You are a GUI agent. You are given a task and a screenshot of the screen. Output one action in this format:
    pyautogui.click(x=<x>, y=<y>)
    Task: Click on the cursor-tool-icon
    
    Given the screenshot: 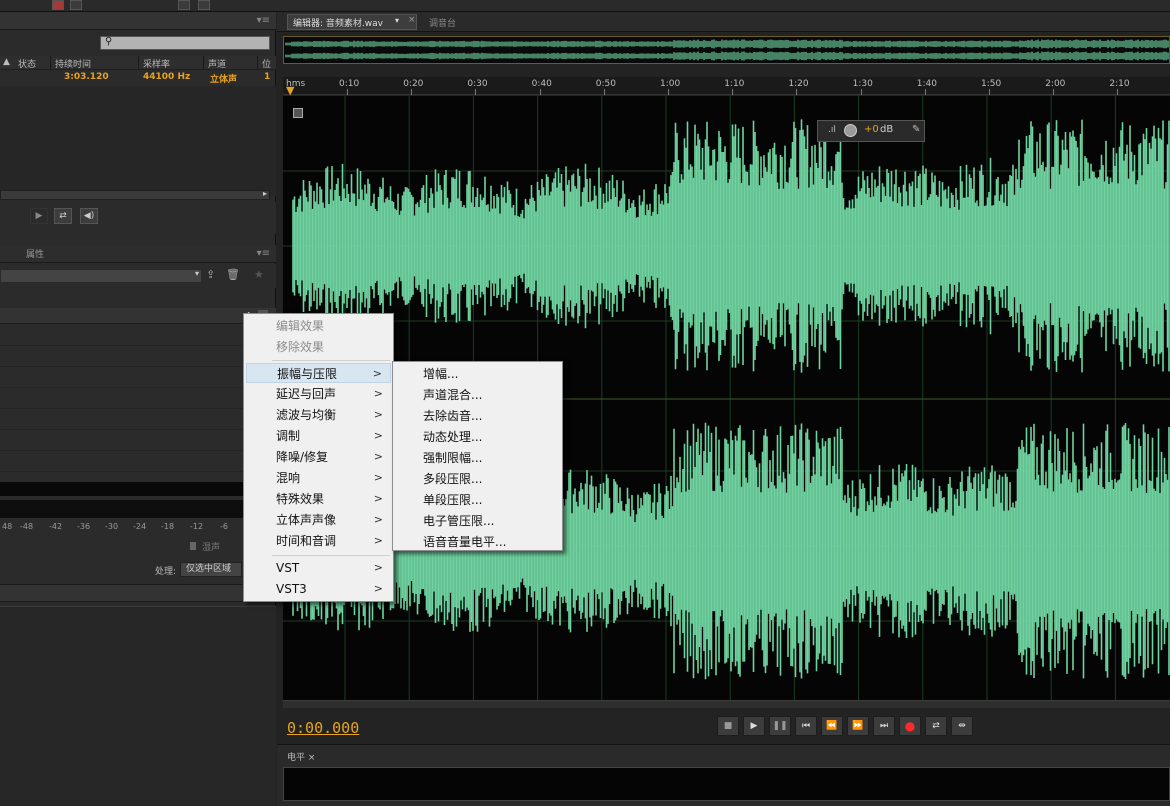 What is the action you would take?
    pyautogui.click(x=184, y=5)
    